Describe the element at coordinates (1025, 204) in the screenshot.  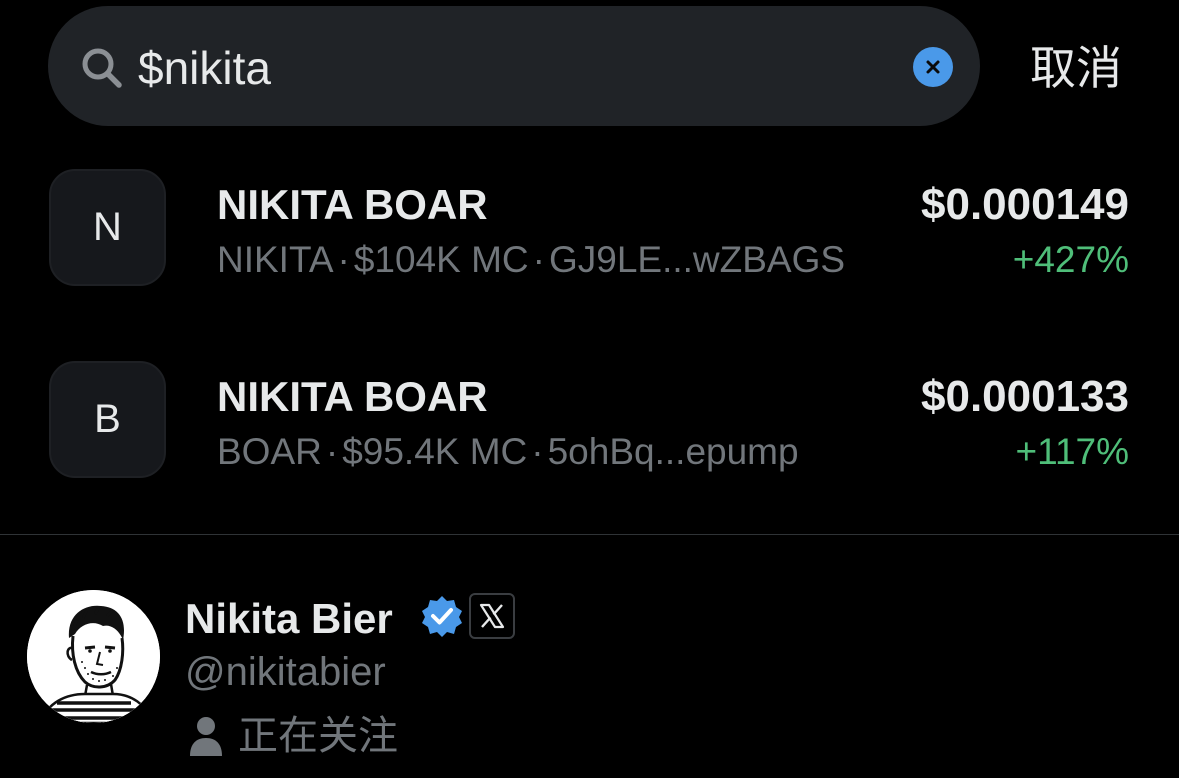
I see `token-price: $0.000149` at that location.